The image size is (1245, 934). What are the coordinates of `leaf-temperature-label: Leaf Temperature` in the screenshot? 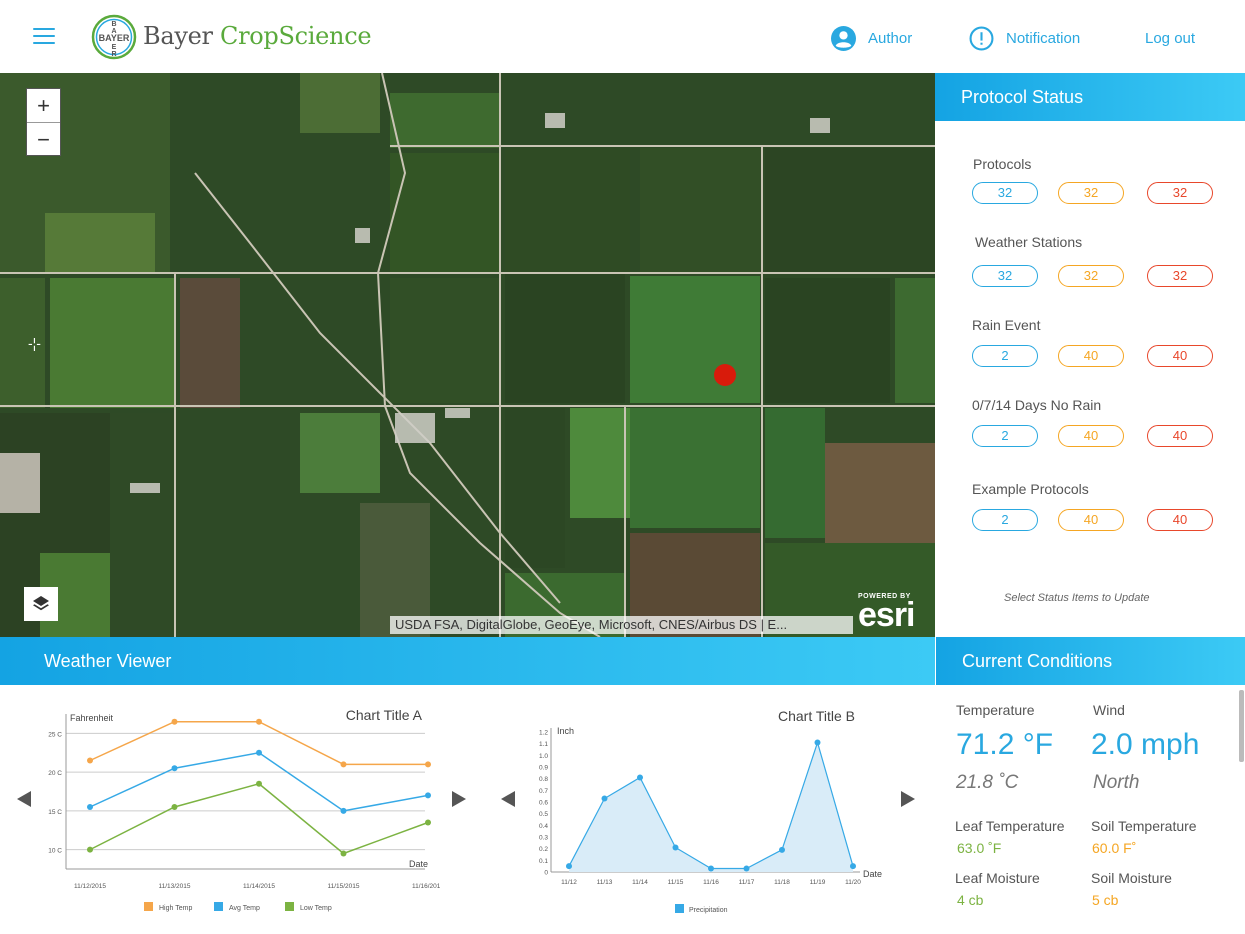 It's located at (1010, 826).